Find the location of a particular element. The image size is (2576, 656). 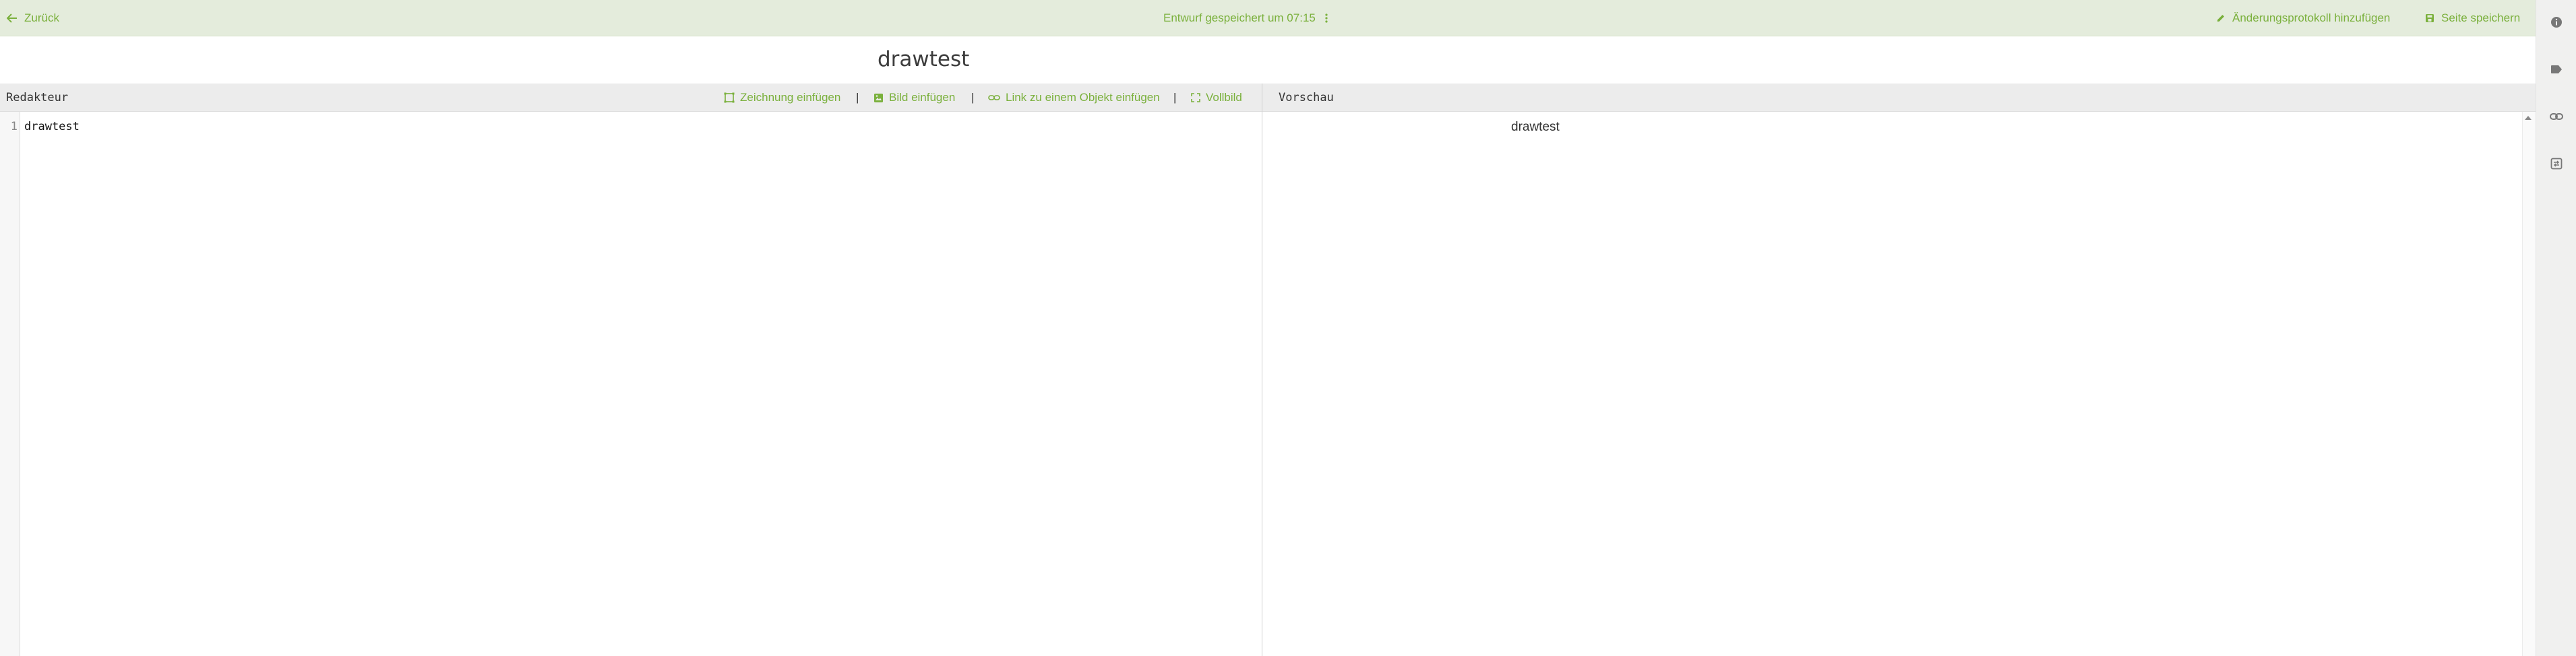

image-icon is located at coordinates (879, 98).